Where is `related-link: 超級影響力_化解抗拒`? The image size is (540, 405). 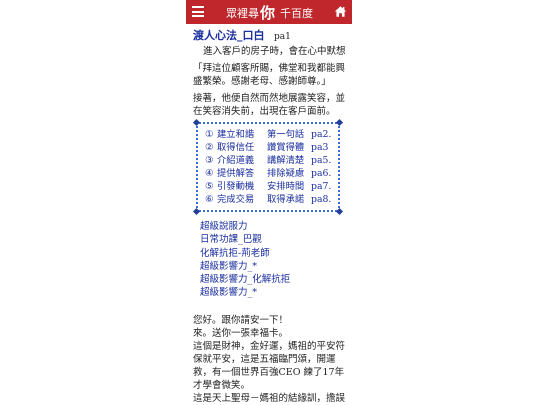
related-link: 超級影響力_化解抗拒 is located at coordinates (274, 279).